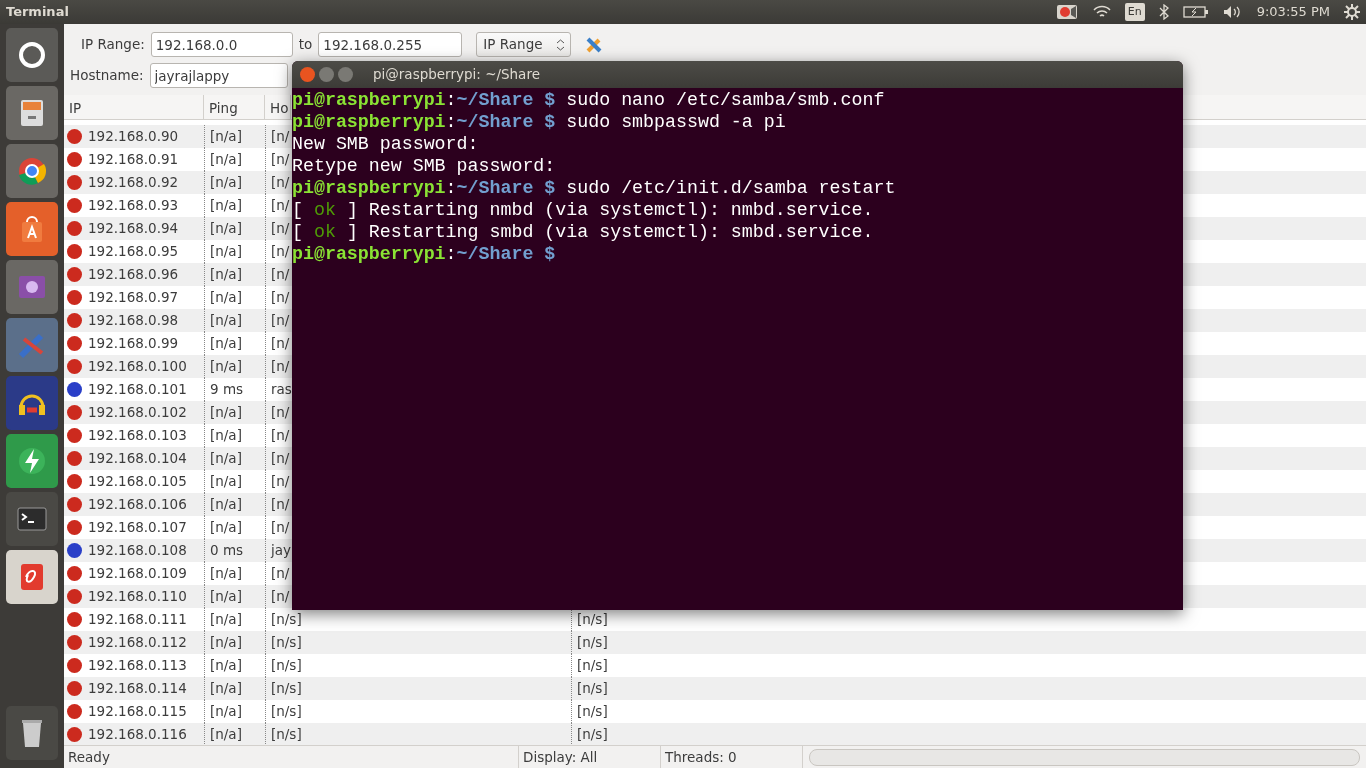 The image size is (1366, 768). I want to click on ip-cell-text: 192.168.0.111, so click(137, 620).